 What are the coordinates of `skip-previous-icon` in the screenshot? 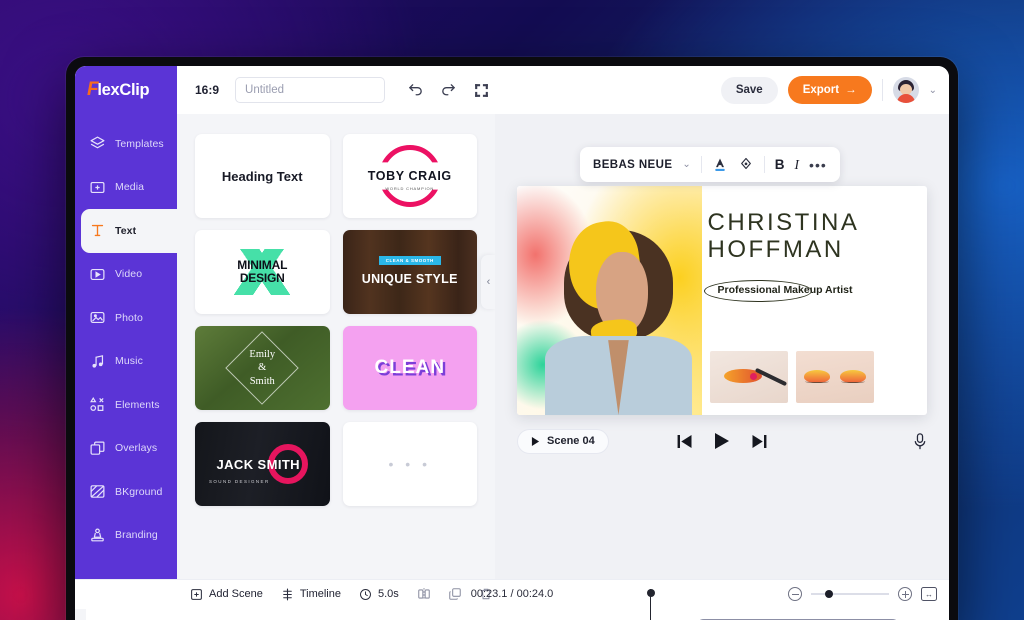 It's located at (685, 441).